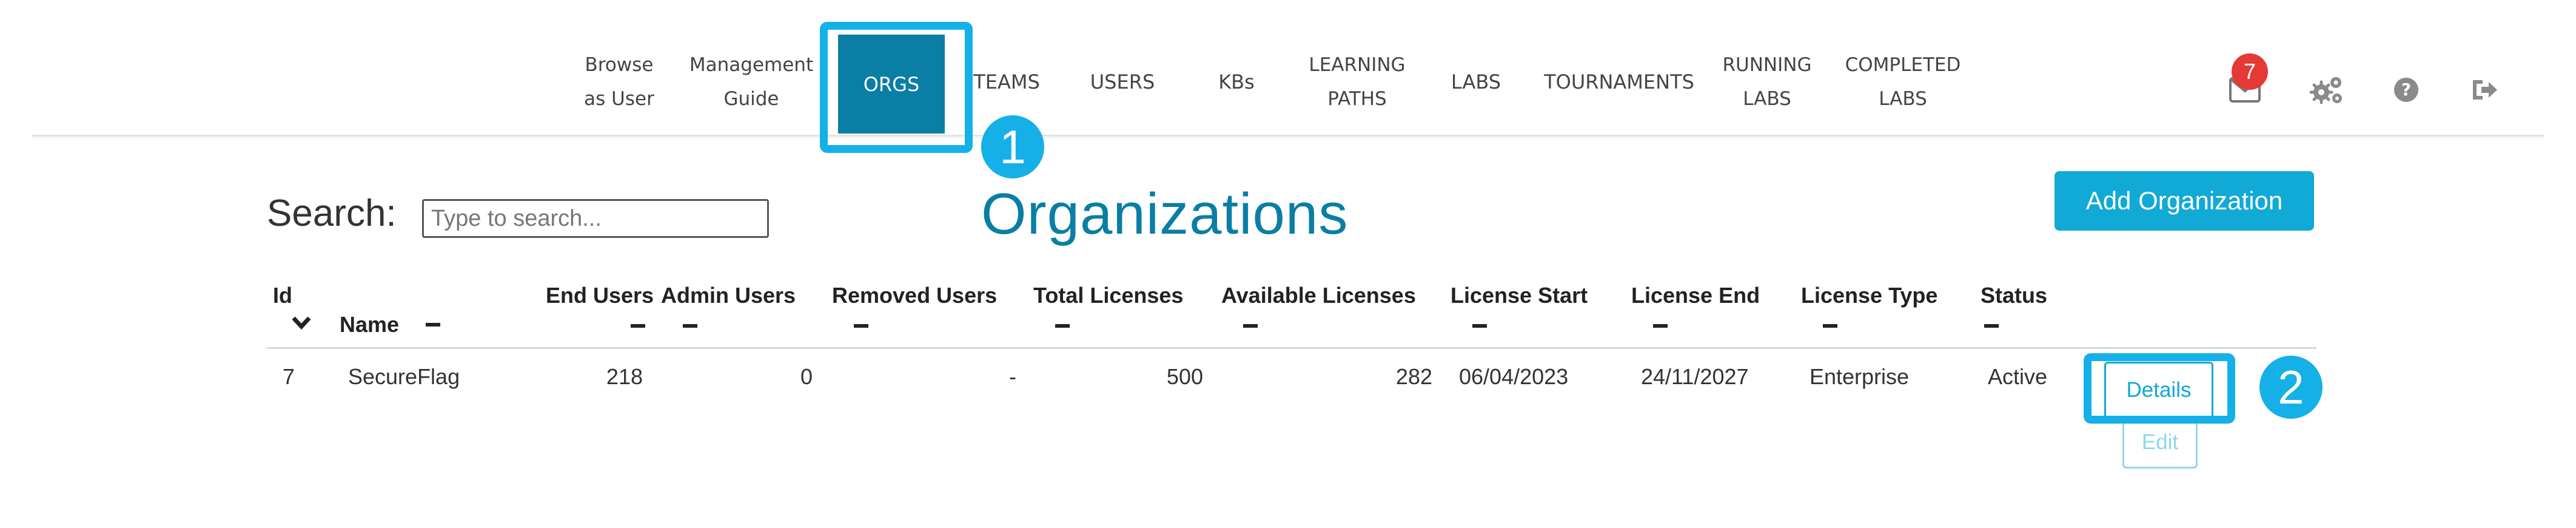 The width and height of the screenshot is (2576, 528). What do you see at coordinates (2014, 295) in the screenshot?
I see `col-status: Status` at bounding box center [2014, 295].